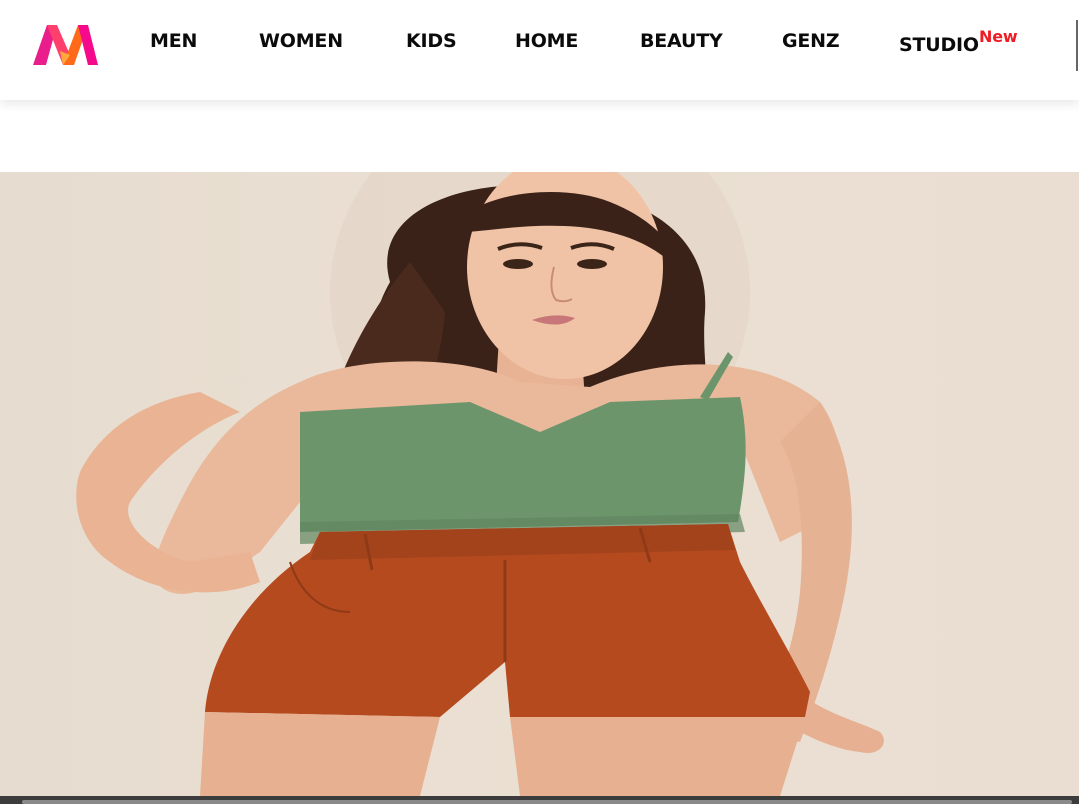  I want to click on search-bar-edge, so click(1077, 45).